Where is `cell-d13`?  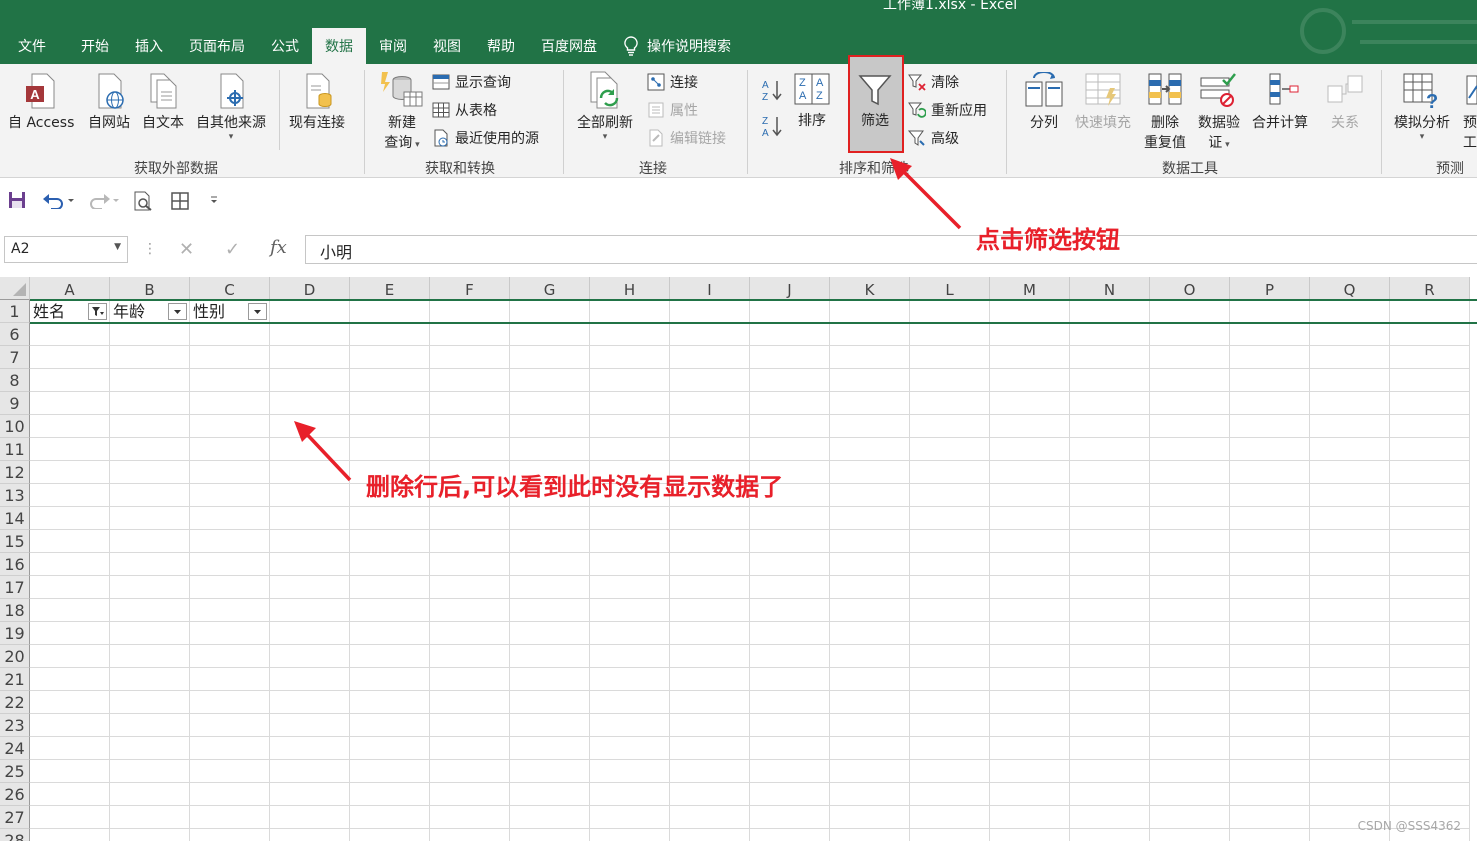 cell-d13 is located at coordinates (310, 495).